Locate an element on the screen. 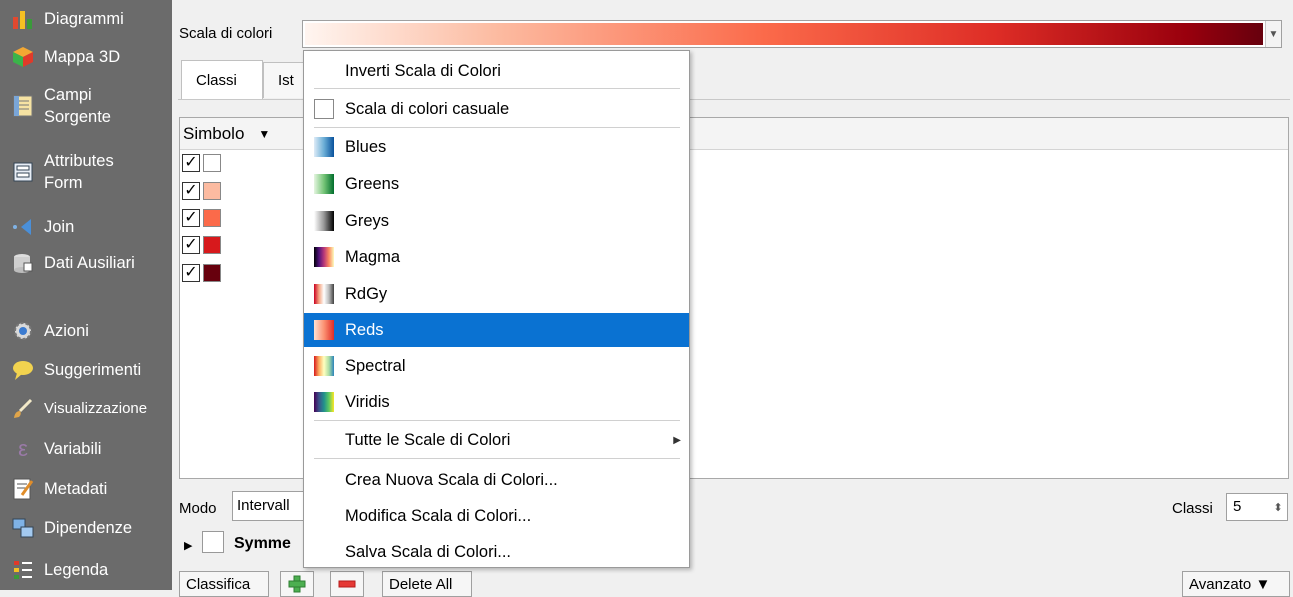 The image size is (1293, 597). sidebar-item-label: Join is located at coordinates (59, 227).